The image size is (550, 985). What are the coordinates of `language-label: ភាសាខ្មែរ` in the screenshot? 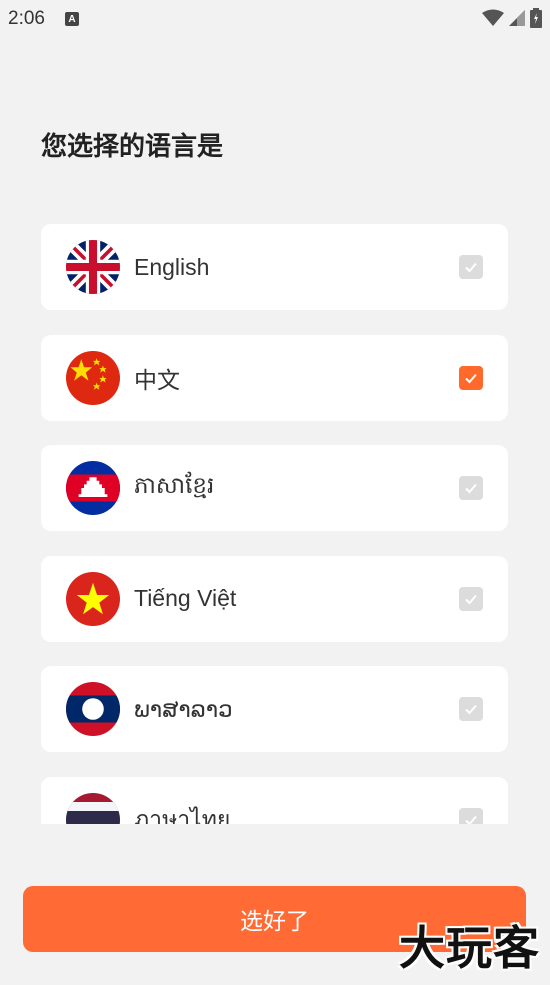 It's located at (174, 484).